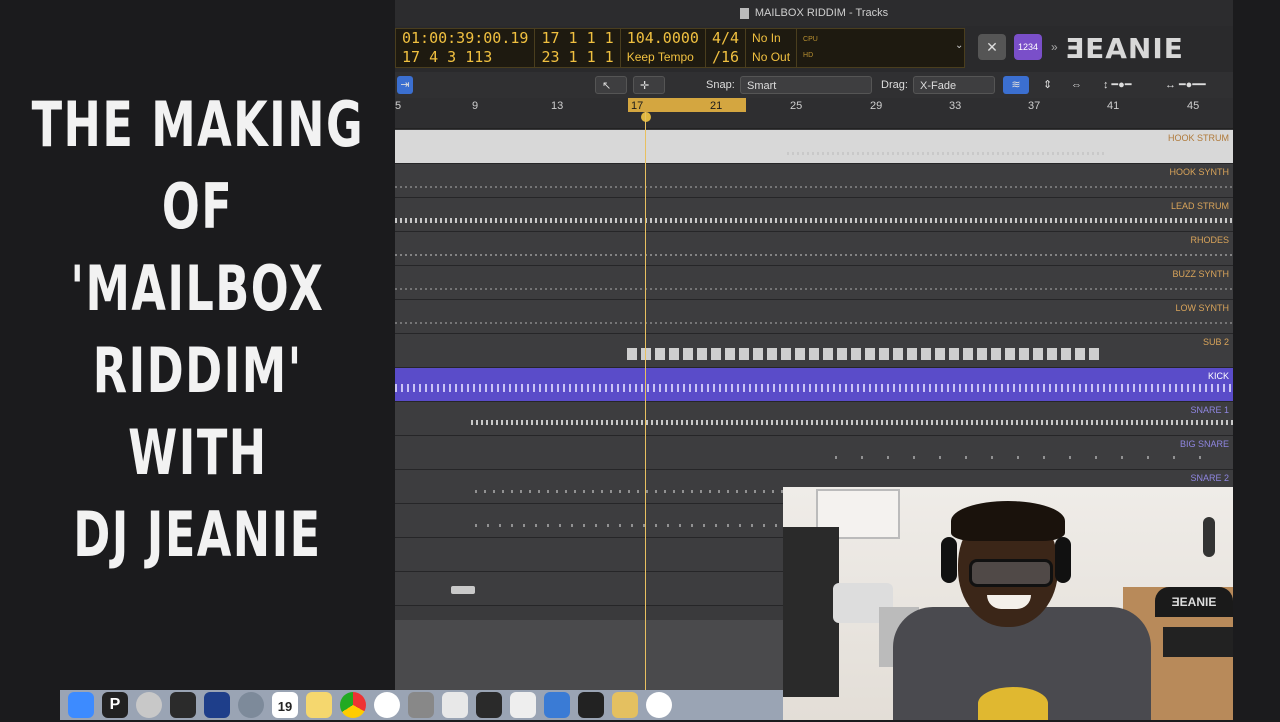  What do you see at coordinates (625, 705) in the screenshot?
I see `files-icon` at bounding box center [625, 705].